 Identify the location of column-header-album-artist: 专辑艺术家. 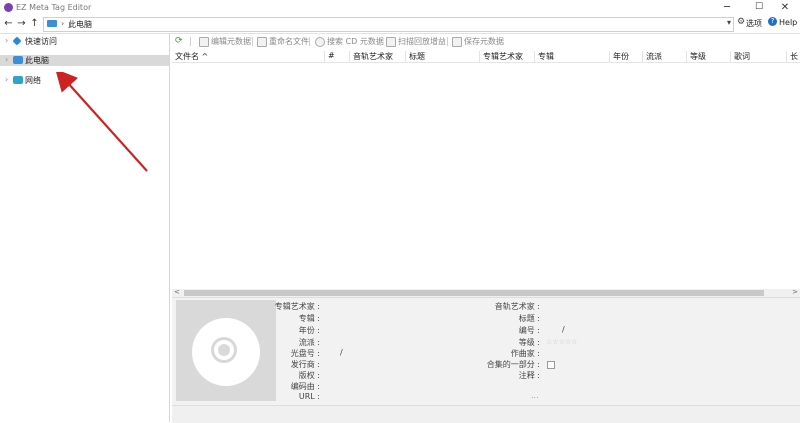
(501, 56).